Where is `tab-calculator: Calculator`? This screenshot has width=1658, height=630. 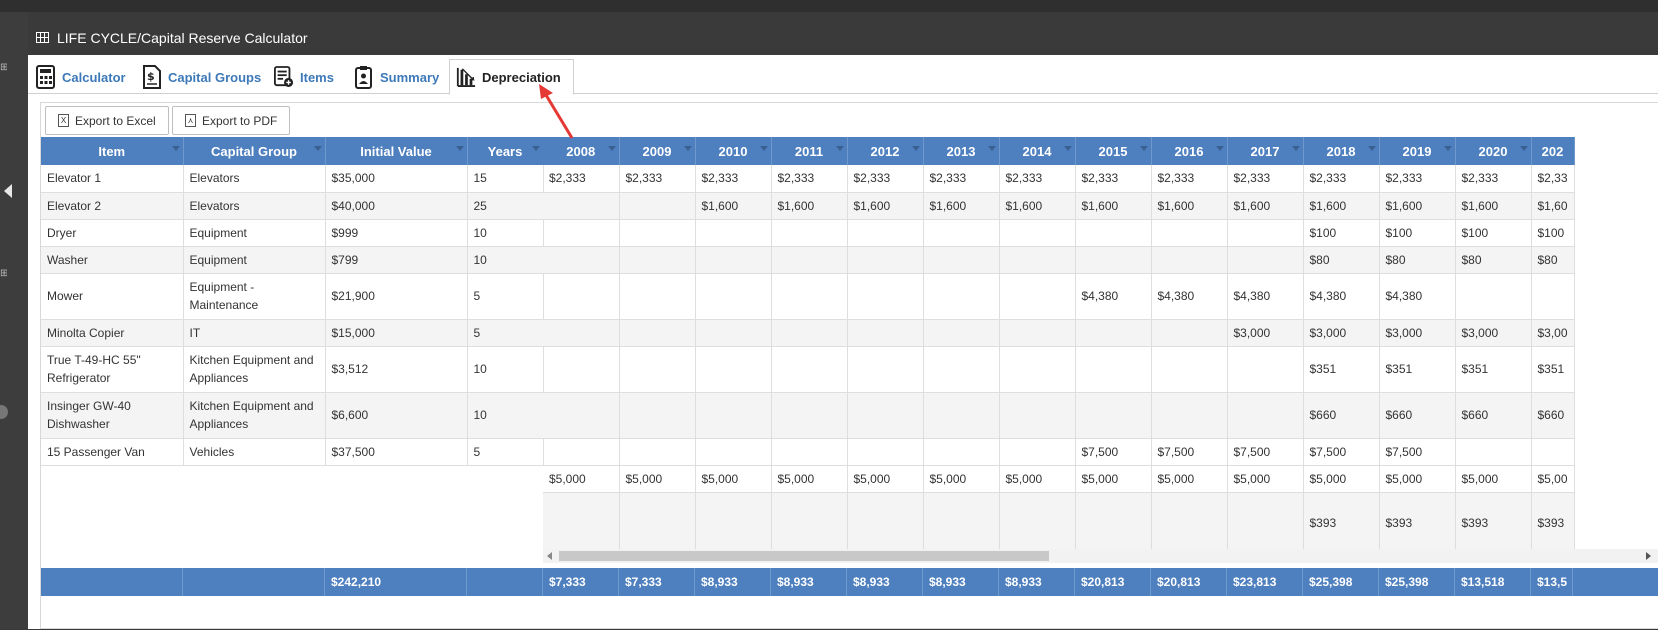
tab-calculator: Calculator is located at coordinates (81, 77).